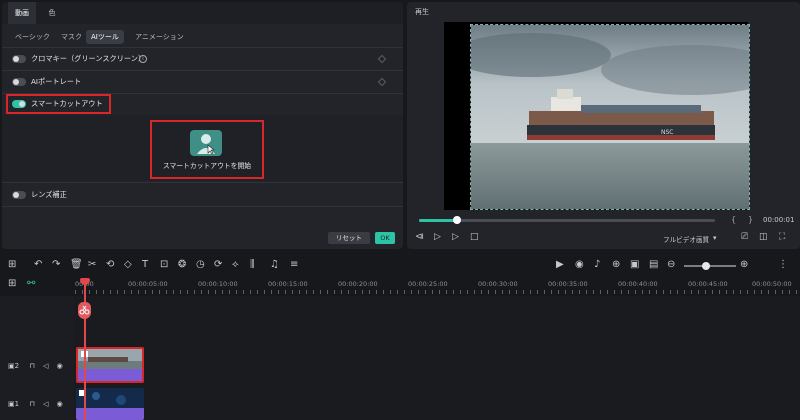 This screenshot has width=800, height=420. I want to click on grid-icon: ⊞, so click(12, 264).